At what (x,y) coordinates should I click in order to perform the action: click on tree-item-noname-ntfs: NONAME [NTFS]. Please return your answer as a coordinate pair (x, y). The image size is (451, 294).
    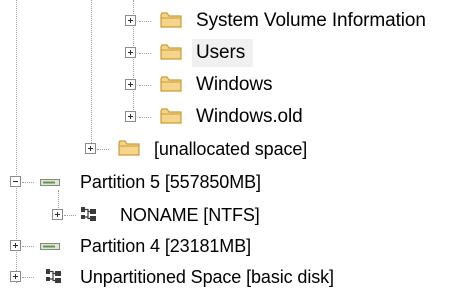
    Looking at the image, I should click on (225, 215).